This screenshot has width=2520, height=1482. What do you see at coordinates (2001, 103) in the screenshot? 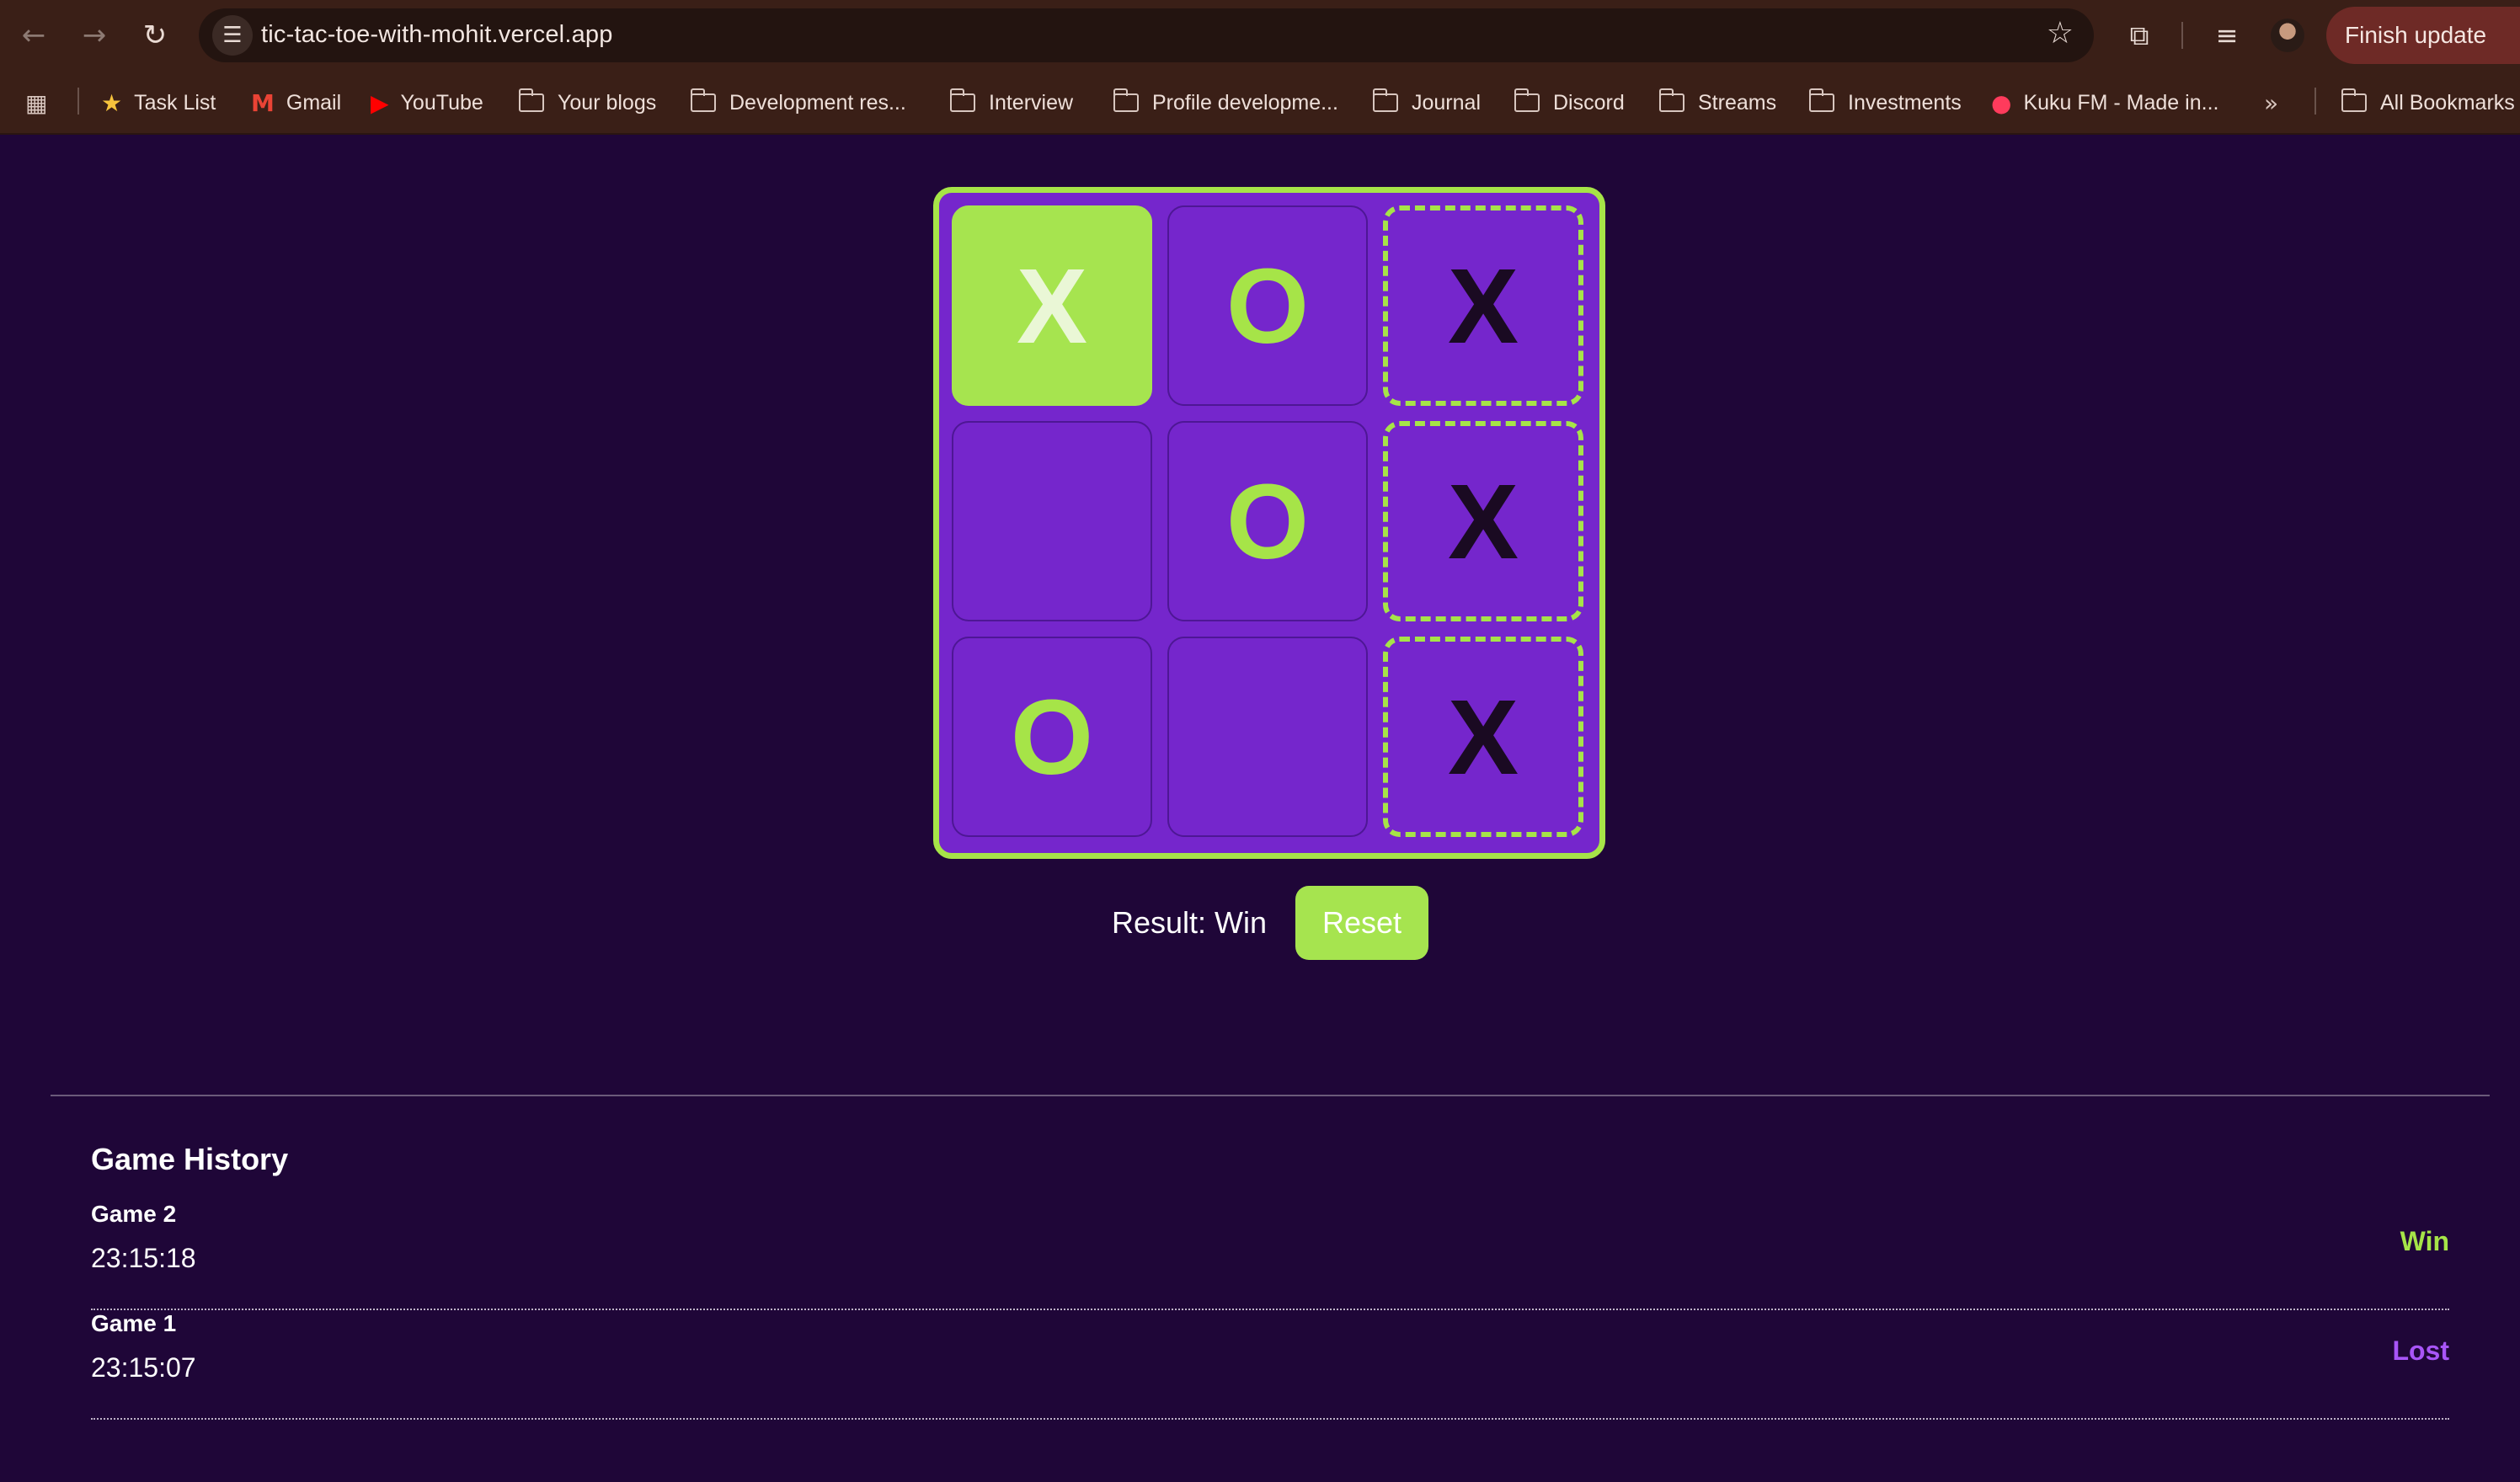
I see `kukufm-icon: ●` at bounding box center [2001, 103].